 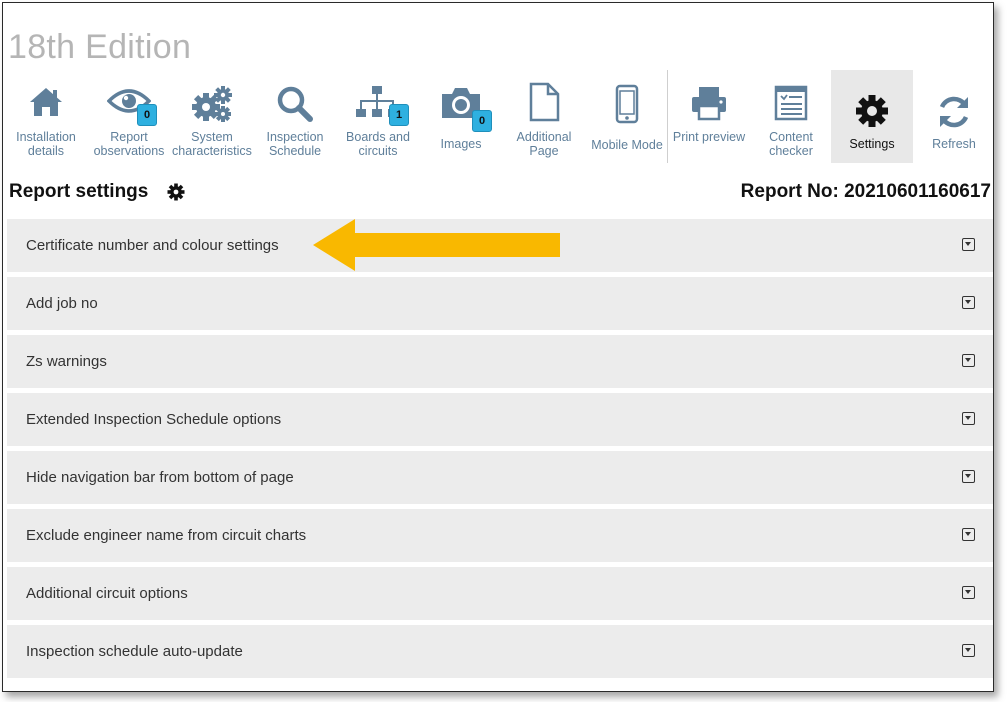 I want to click on toolbar-content-checker: Content checker, so click(x=791, y=116).